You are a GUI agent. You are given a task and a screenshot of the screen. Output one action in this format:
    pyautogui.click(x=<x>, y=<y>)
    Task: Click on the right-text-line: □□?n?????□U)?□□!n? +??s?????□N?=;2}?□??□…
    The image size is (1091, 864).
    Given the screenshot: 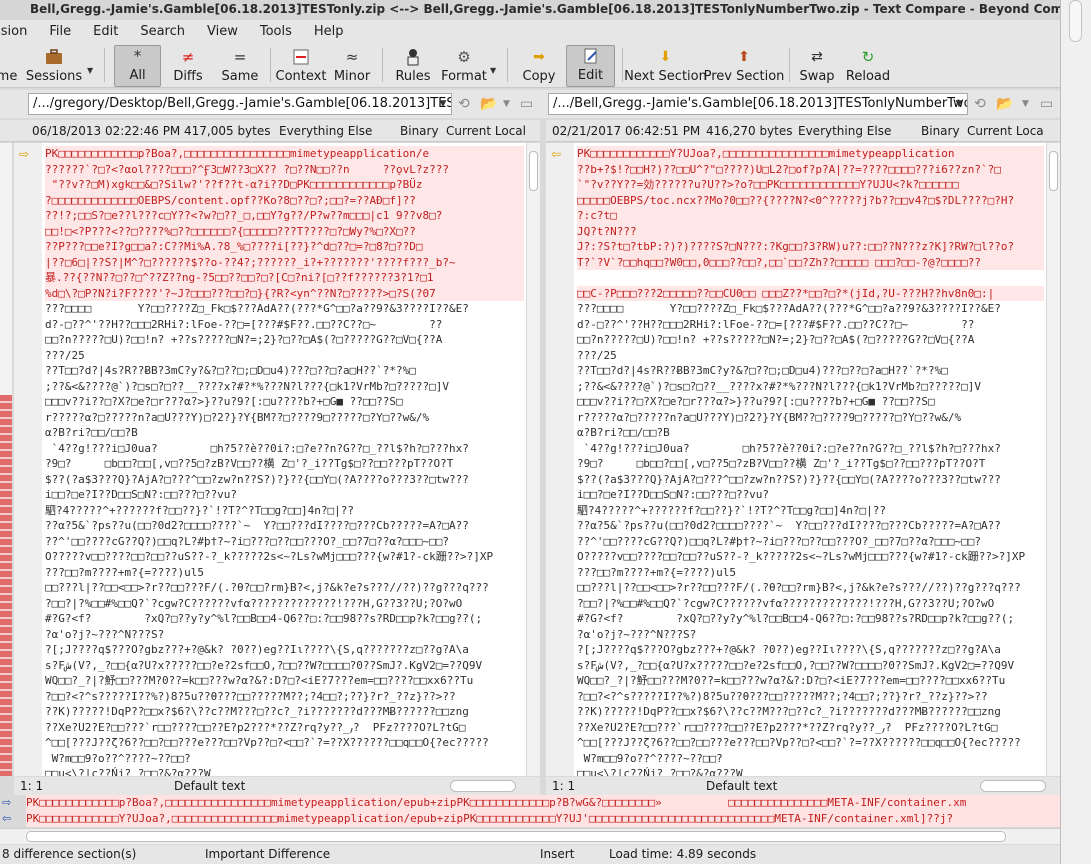 What is the action you would take?
    pyautogui.click(x=810, y=340)
    